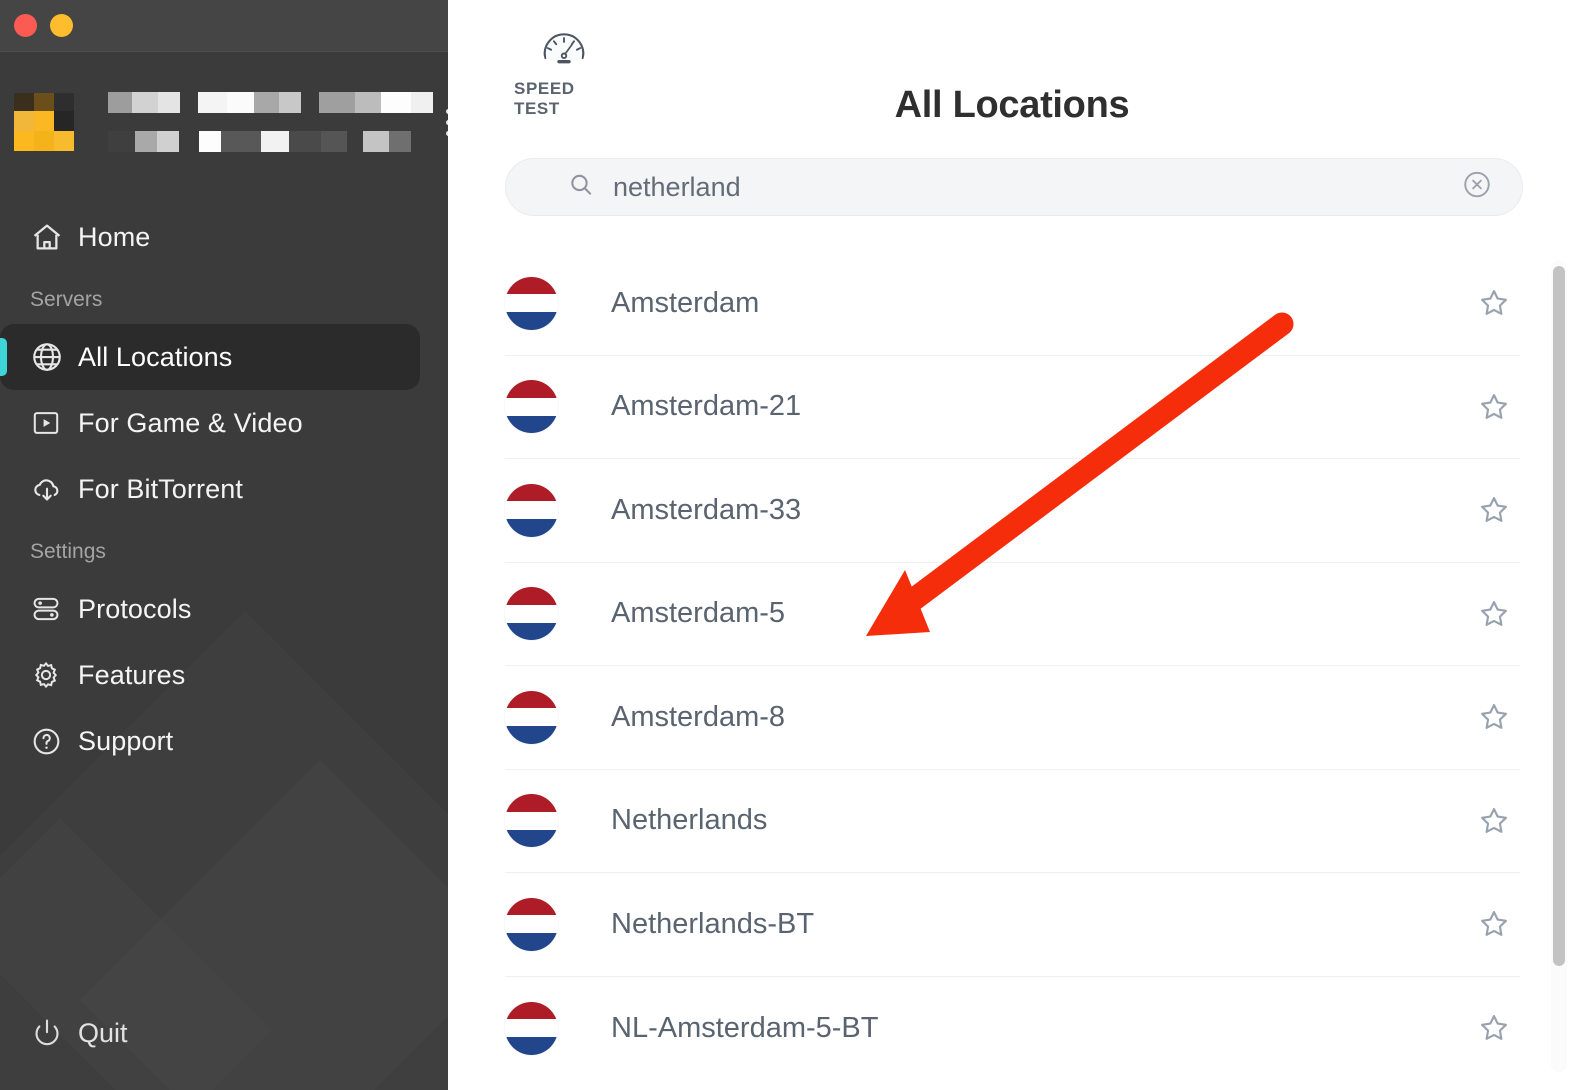 The width and height of the screenshot is (1576, 1090). Describe the element at coordinates (61, 25) in the screenshot. I see `minimize-window-button` at that location.